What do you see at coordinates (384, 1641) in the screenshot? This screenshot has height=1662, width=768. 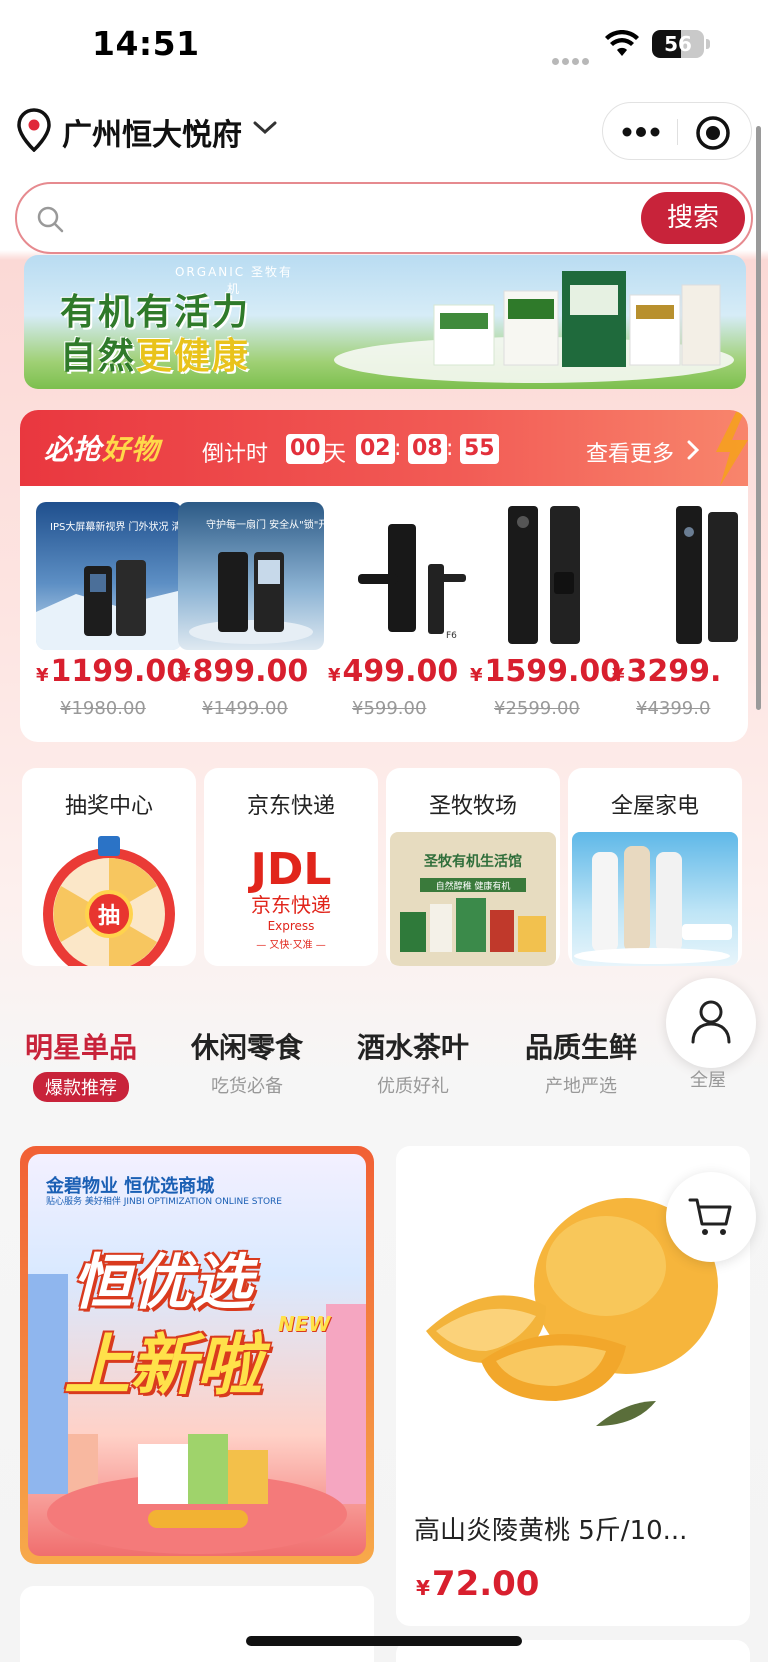 I see `home-indicator` at bounding box center [384, 1641].